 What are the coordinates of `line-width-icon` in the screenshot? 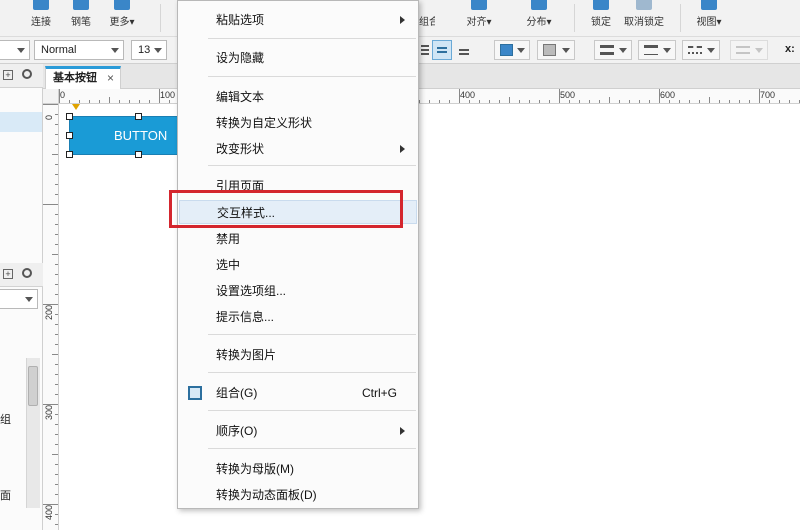 It's located at (651, 50).